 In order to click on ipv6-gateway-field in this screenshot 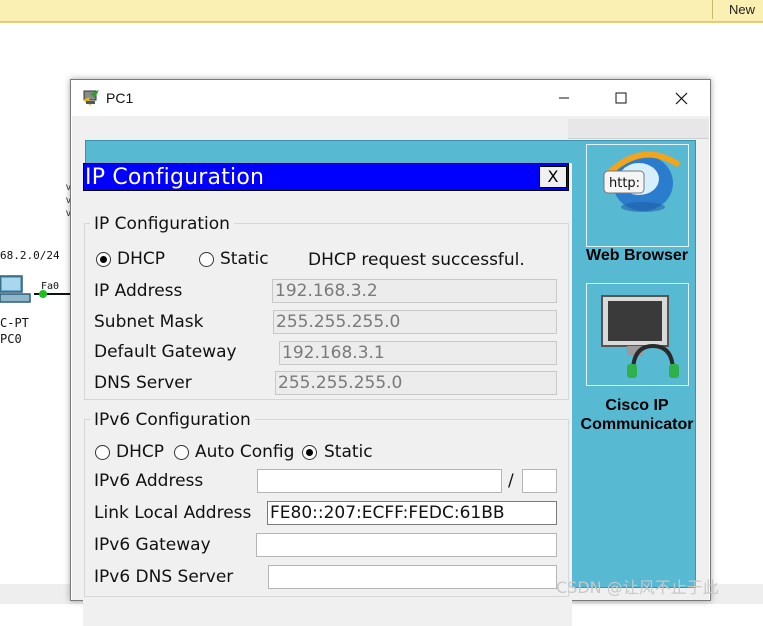, I will do `click(406, 545)`.